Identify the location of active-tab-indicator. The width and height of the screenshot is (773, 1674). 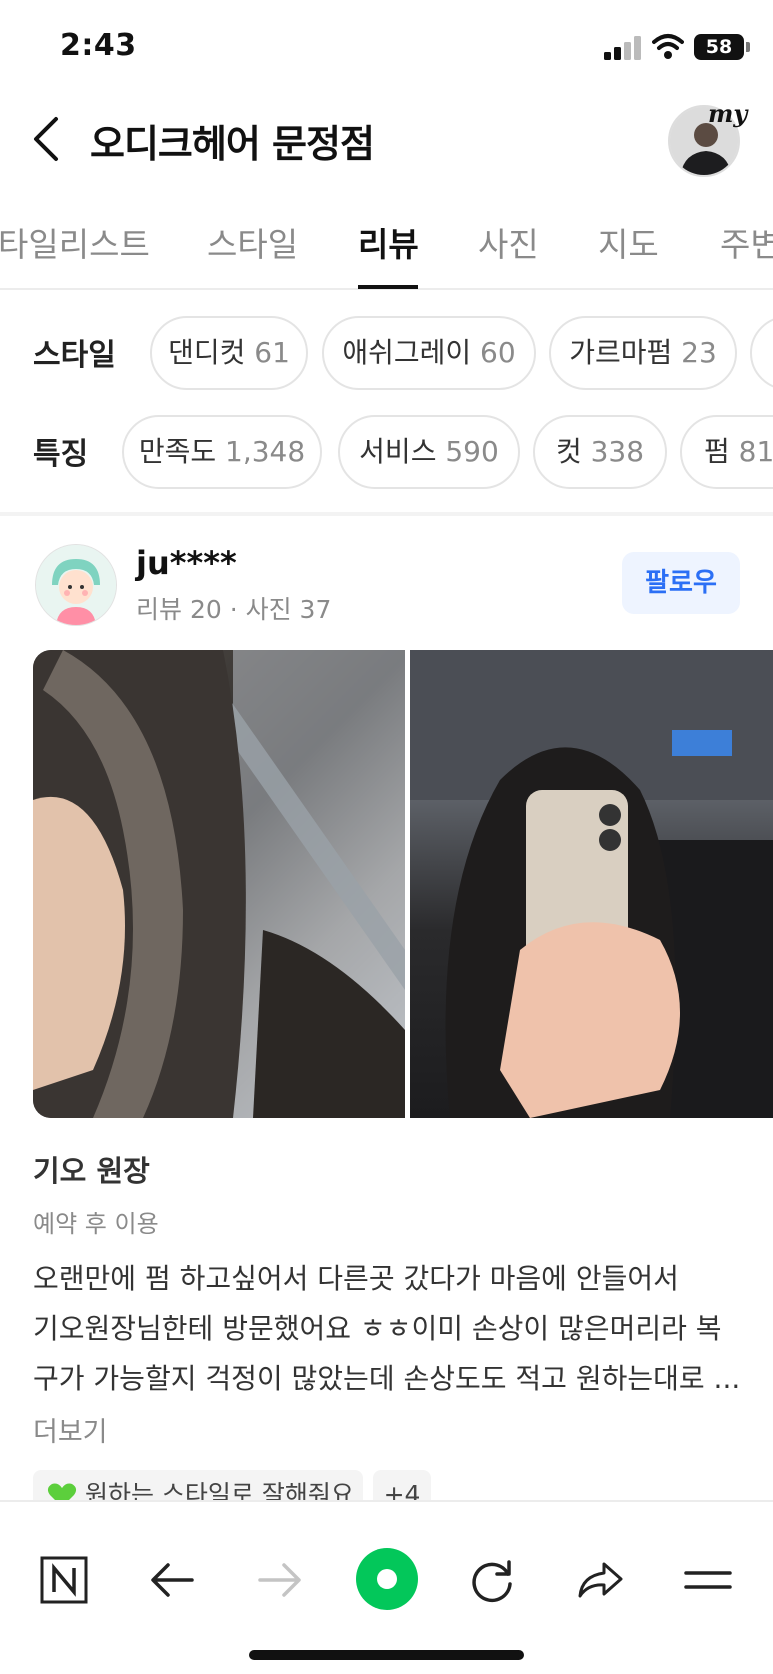
(388, 287).